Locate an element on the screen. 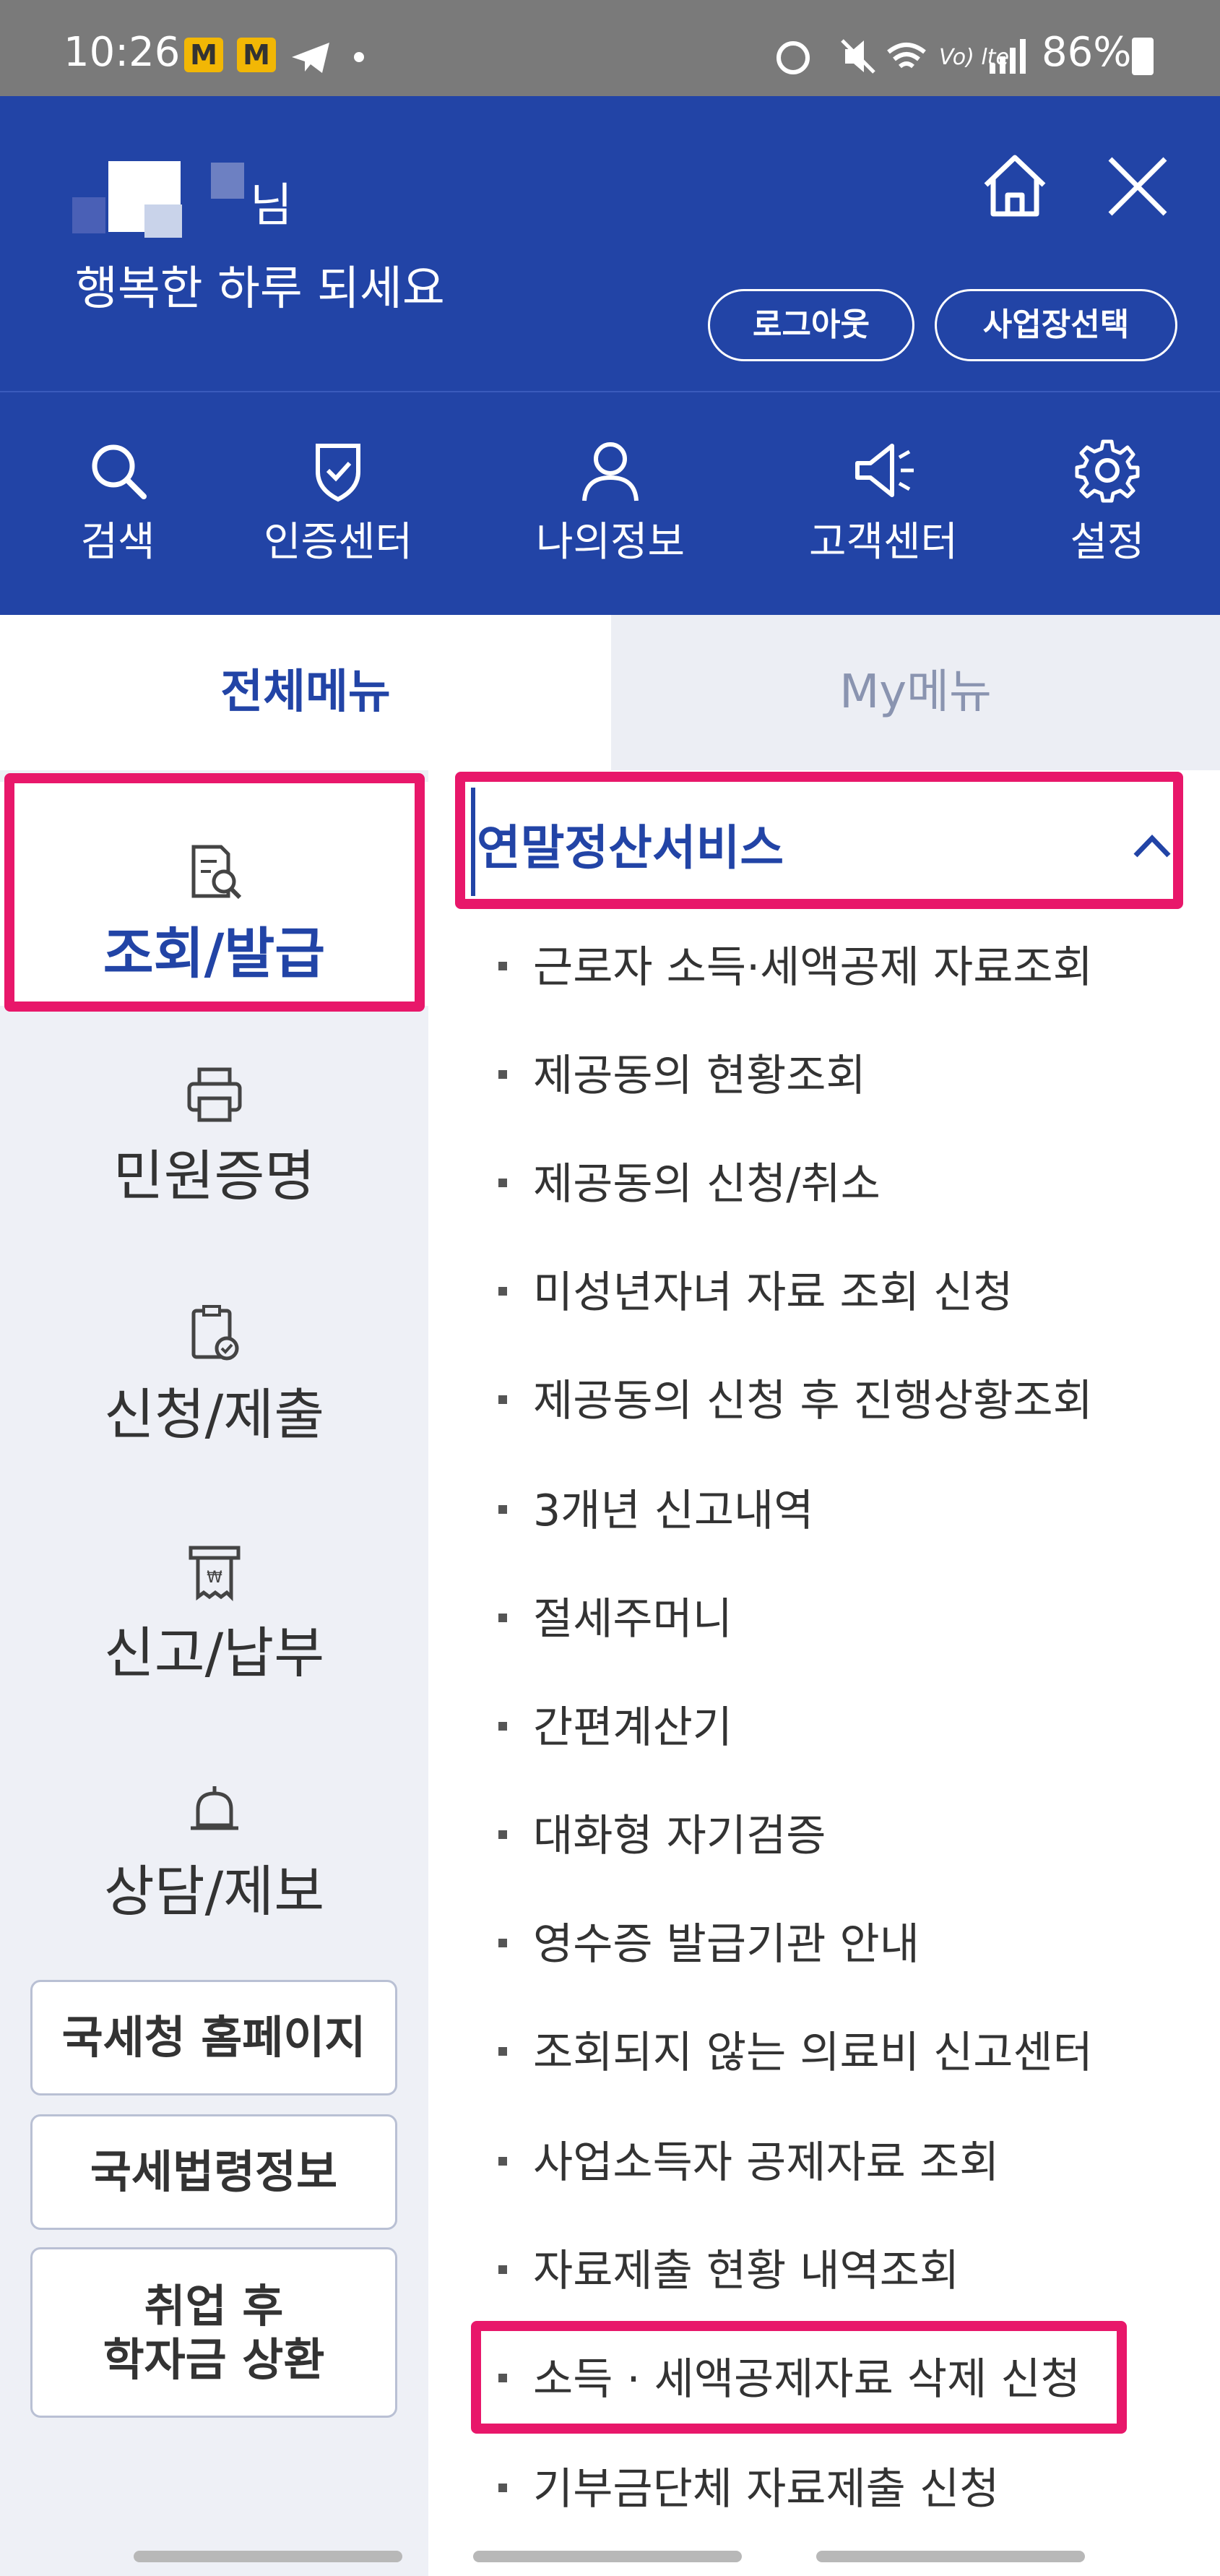 This screenshot has width=1220, height=2576. category-consult-report: 상담/제보 is located at coordinates (214, 1852).